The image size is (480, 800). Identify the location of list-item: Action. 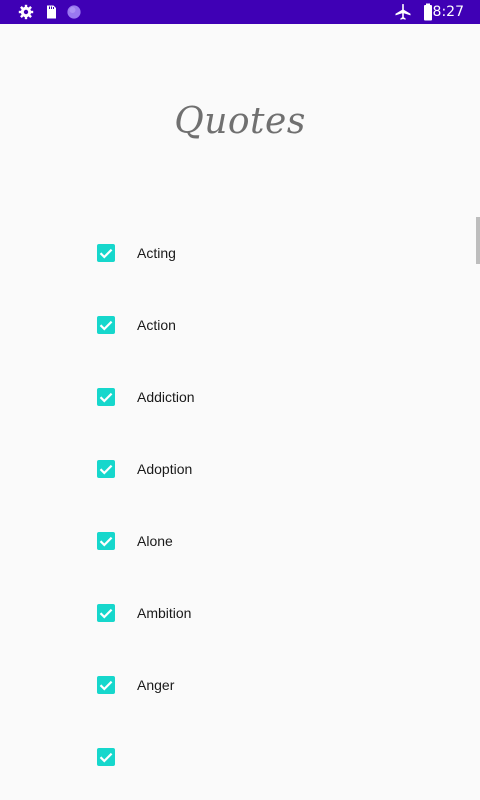
(240, 325).